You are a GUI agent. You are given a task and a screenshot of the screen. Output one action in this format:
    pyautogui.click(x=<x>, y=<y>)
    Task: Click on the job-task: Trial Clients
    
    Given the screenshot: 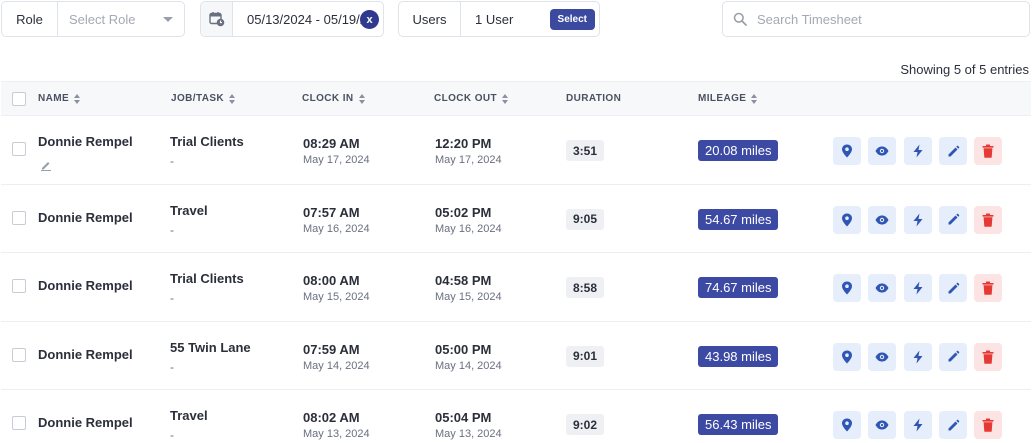 What is the action you would take?
    pyautogui.click(x=207, y=278)
    